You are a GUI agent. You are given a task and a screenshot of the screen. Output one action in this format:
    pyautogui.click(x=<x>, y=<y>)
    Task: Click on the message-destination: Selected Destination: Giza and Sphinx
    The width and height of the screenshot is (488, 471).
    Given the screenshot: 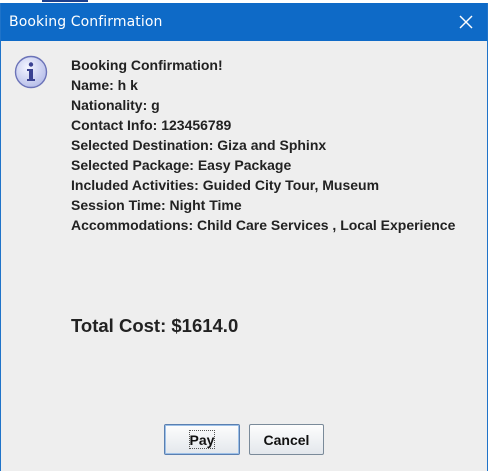 What is the action you would take?
    pyautogui.click(x=199, y=145)
    